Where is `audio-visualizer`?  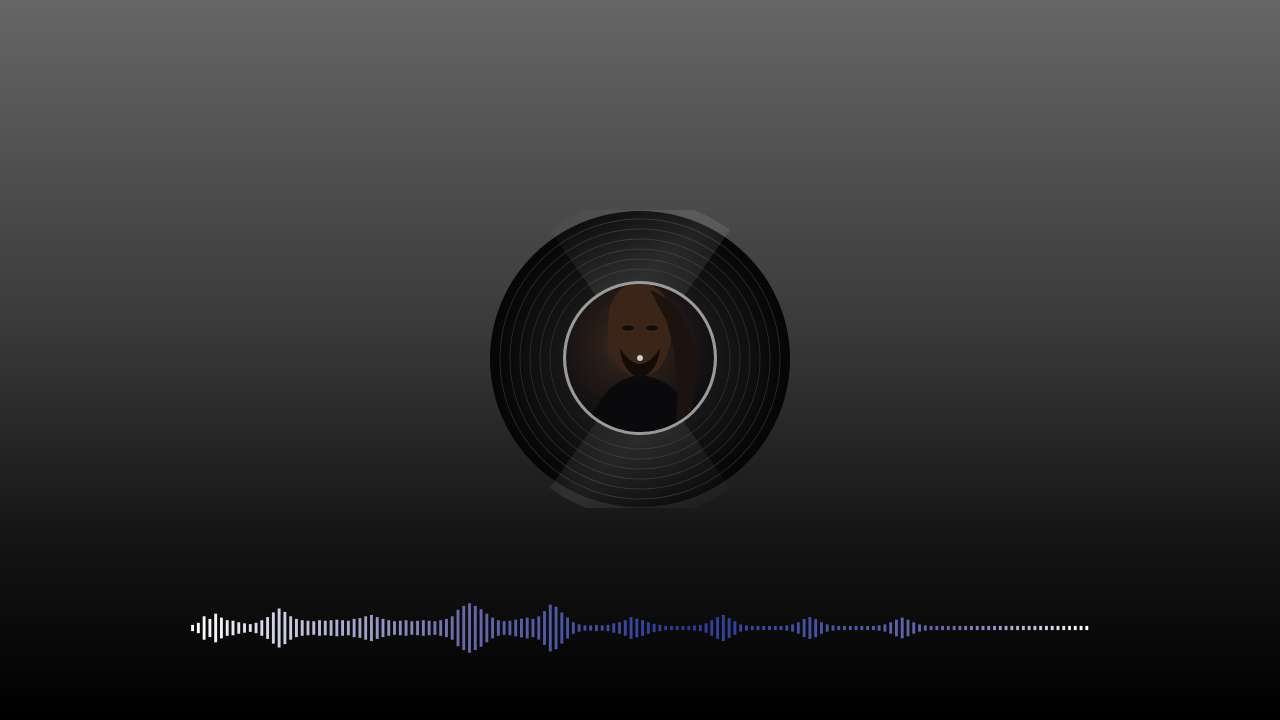
audio-visualizer is located at coordinates (640, 628).